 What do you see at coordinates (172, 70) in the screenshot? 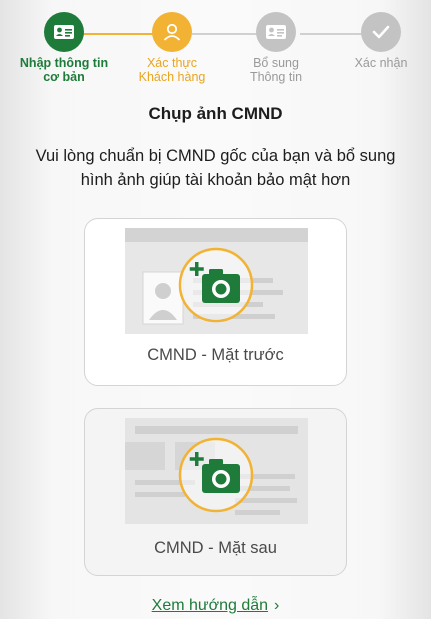
I see `step-label: Xác thực Khách hàng` at bounding box center [172, 70].